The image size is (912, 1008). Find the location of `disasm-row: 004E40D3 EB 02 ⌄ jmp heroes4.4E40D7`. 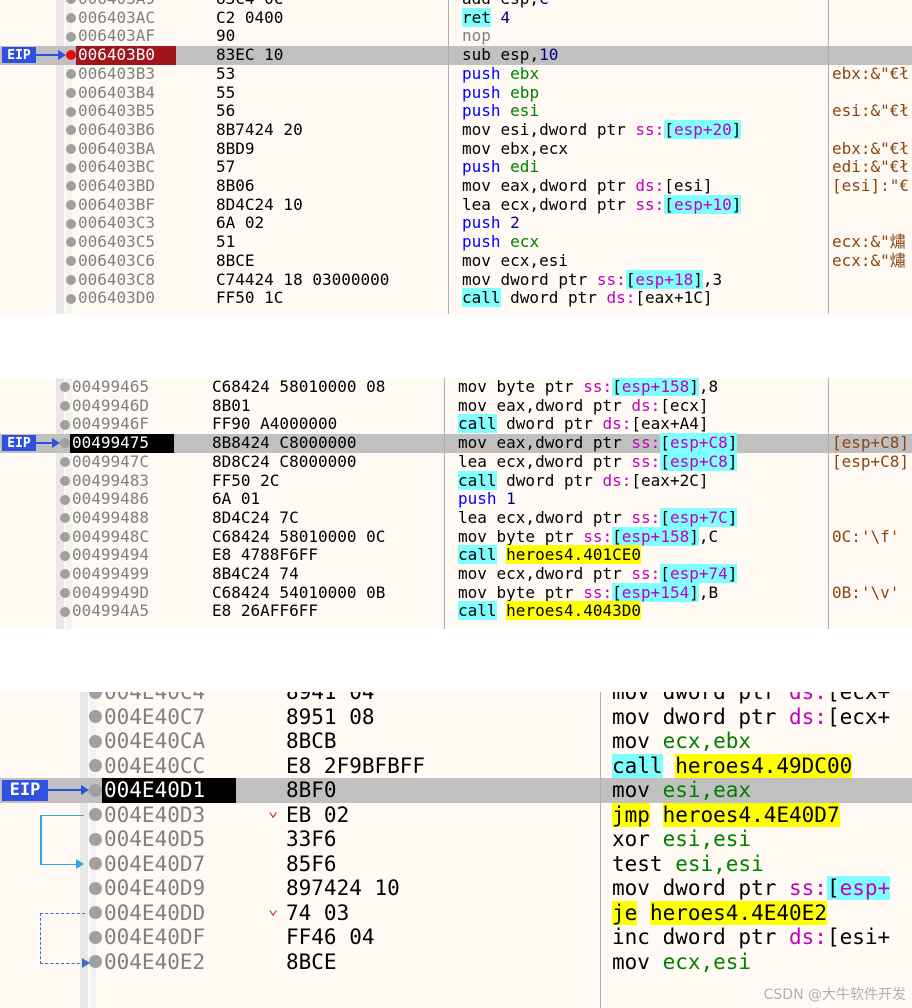

disasm-row: 004E40D3 EB 02 ⌄ jmp heroes4.4E40D7 is located at coordinates (456, 814).